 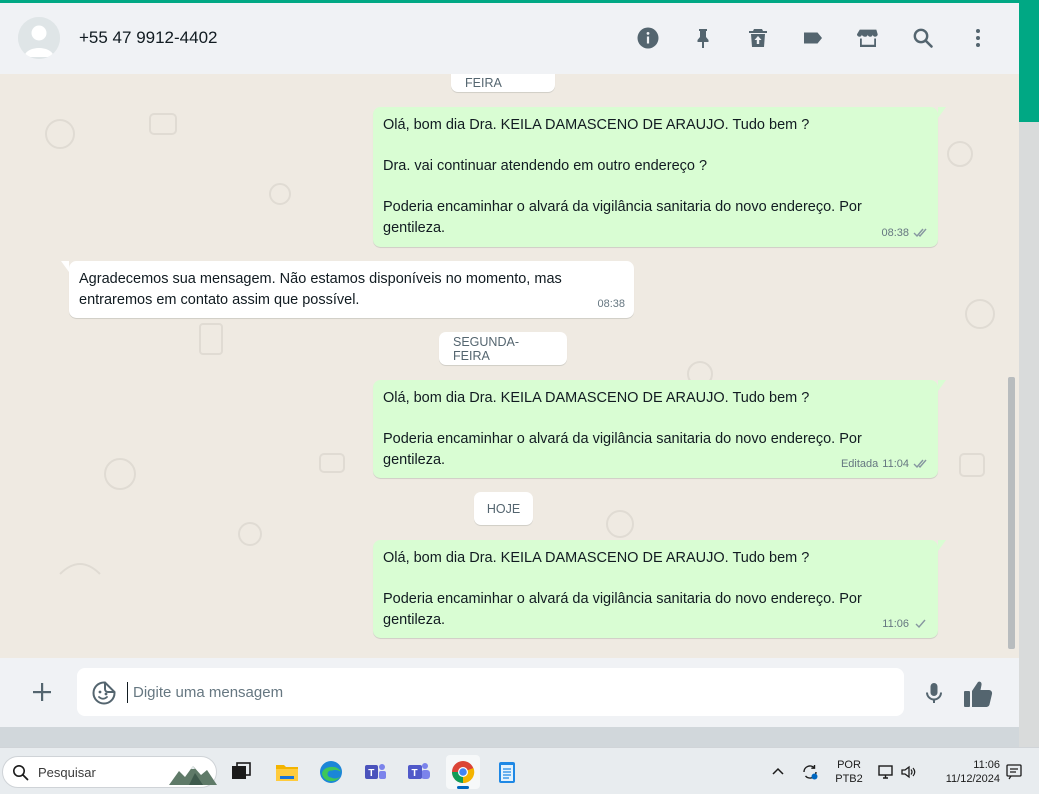 I want to click on message-meta: Editada 11:04, so click(x=885, y=464).